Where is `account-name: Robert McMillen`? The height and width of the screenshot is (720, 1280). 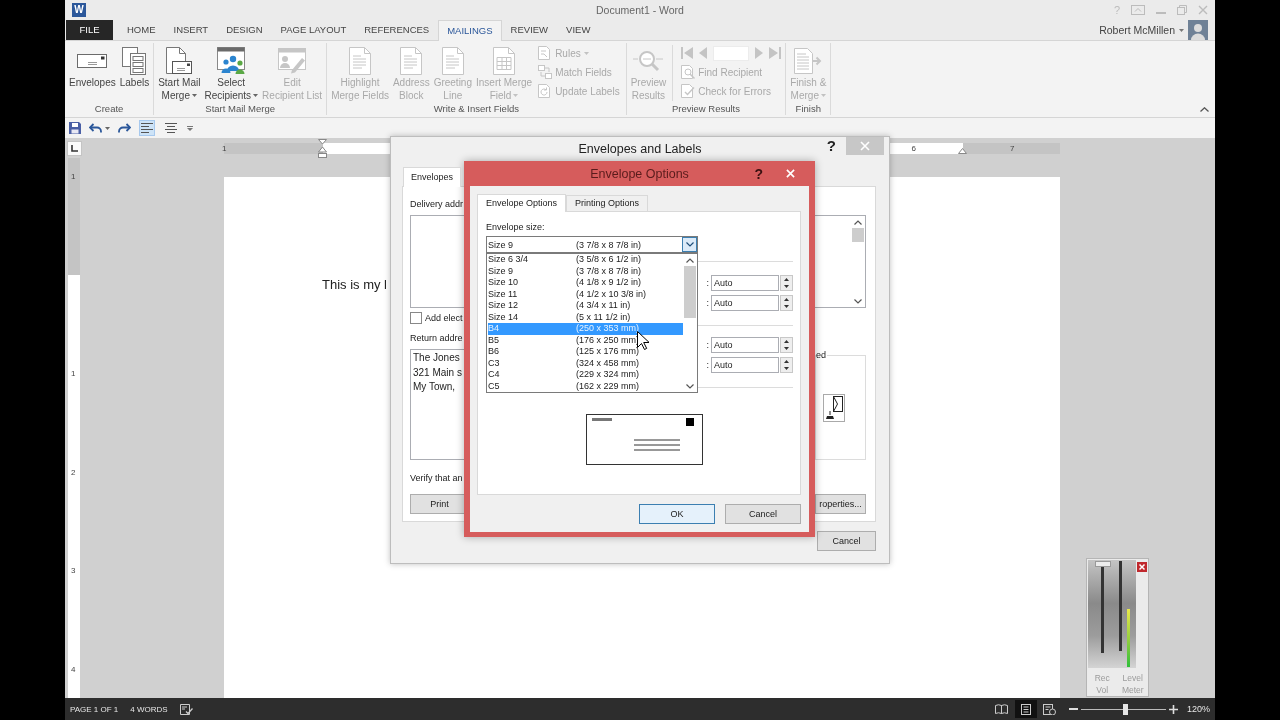
account-name: Robert McMillen is located at coordinates (1137, 30).